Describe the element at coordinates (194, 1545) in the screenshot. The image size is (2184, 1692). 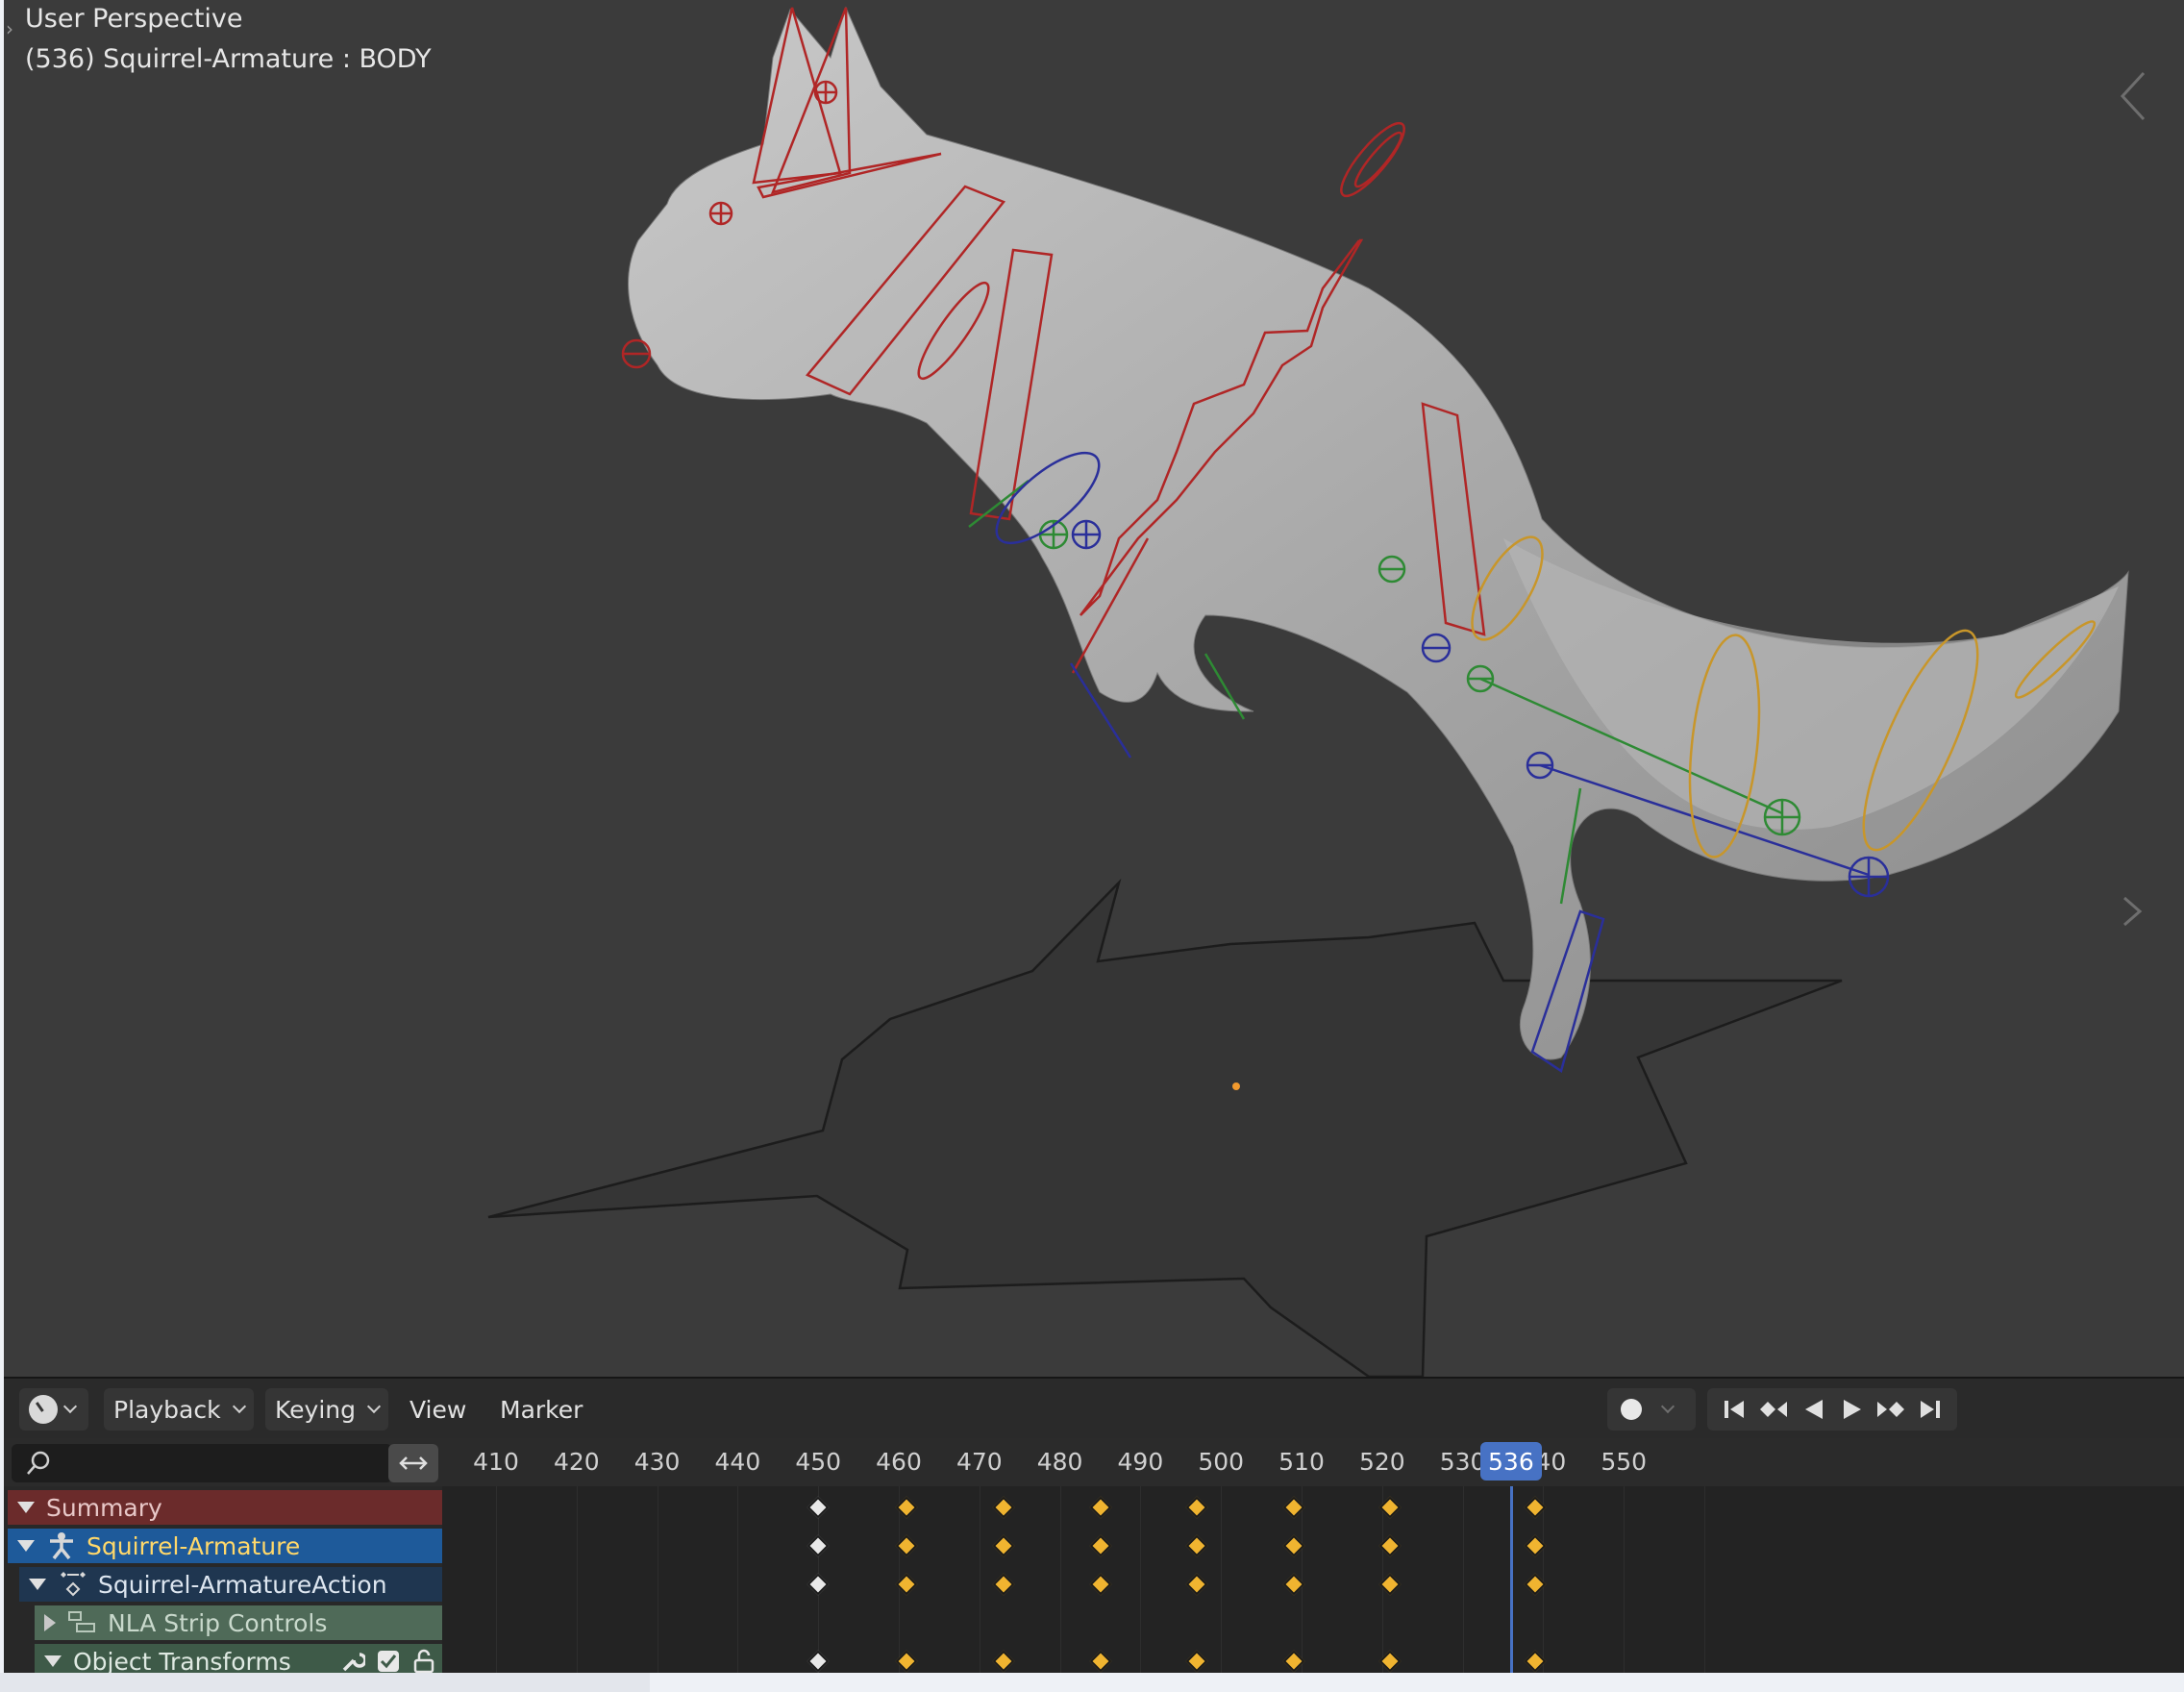
I see `channel-armature-label: Squirrel-Armature` at that location.